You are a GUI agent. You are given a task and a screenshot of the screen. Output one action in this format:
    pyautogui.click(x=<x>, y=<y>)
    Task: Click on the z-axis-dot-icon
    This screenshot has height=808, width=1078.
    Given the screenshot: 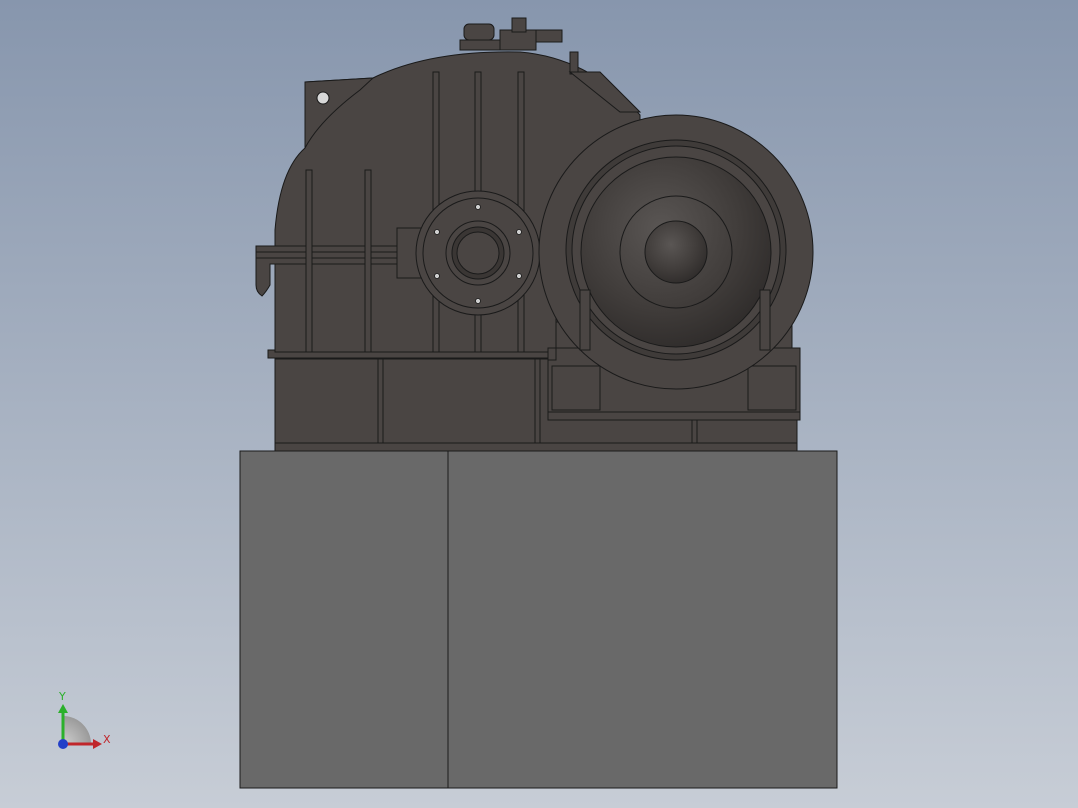 What is the action you would take?
    pyautogui.click(x=63, y=744)
    